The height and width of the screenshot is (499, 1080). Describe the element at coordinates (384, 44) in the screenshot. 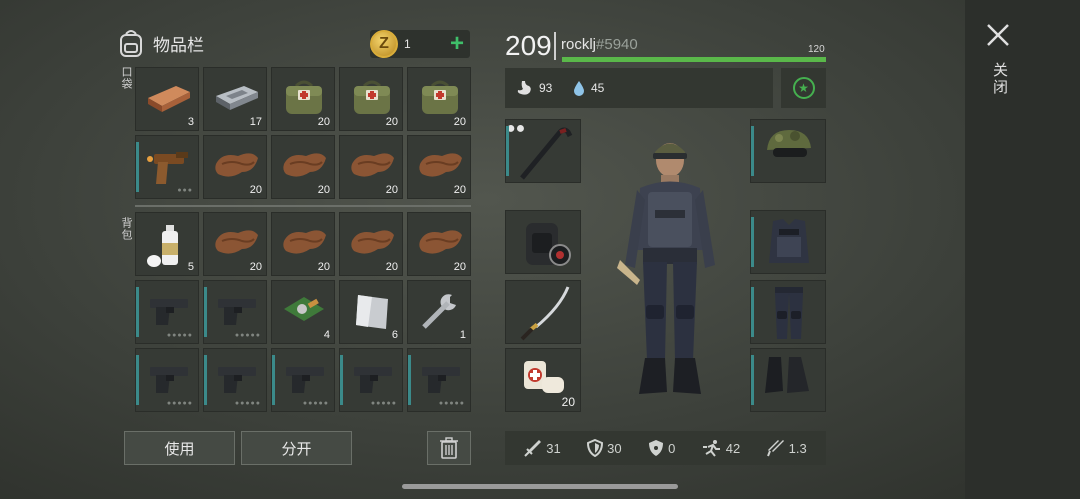

I see `coin-icon: Z` at that location.